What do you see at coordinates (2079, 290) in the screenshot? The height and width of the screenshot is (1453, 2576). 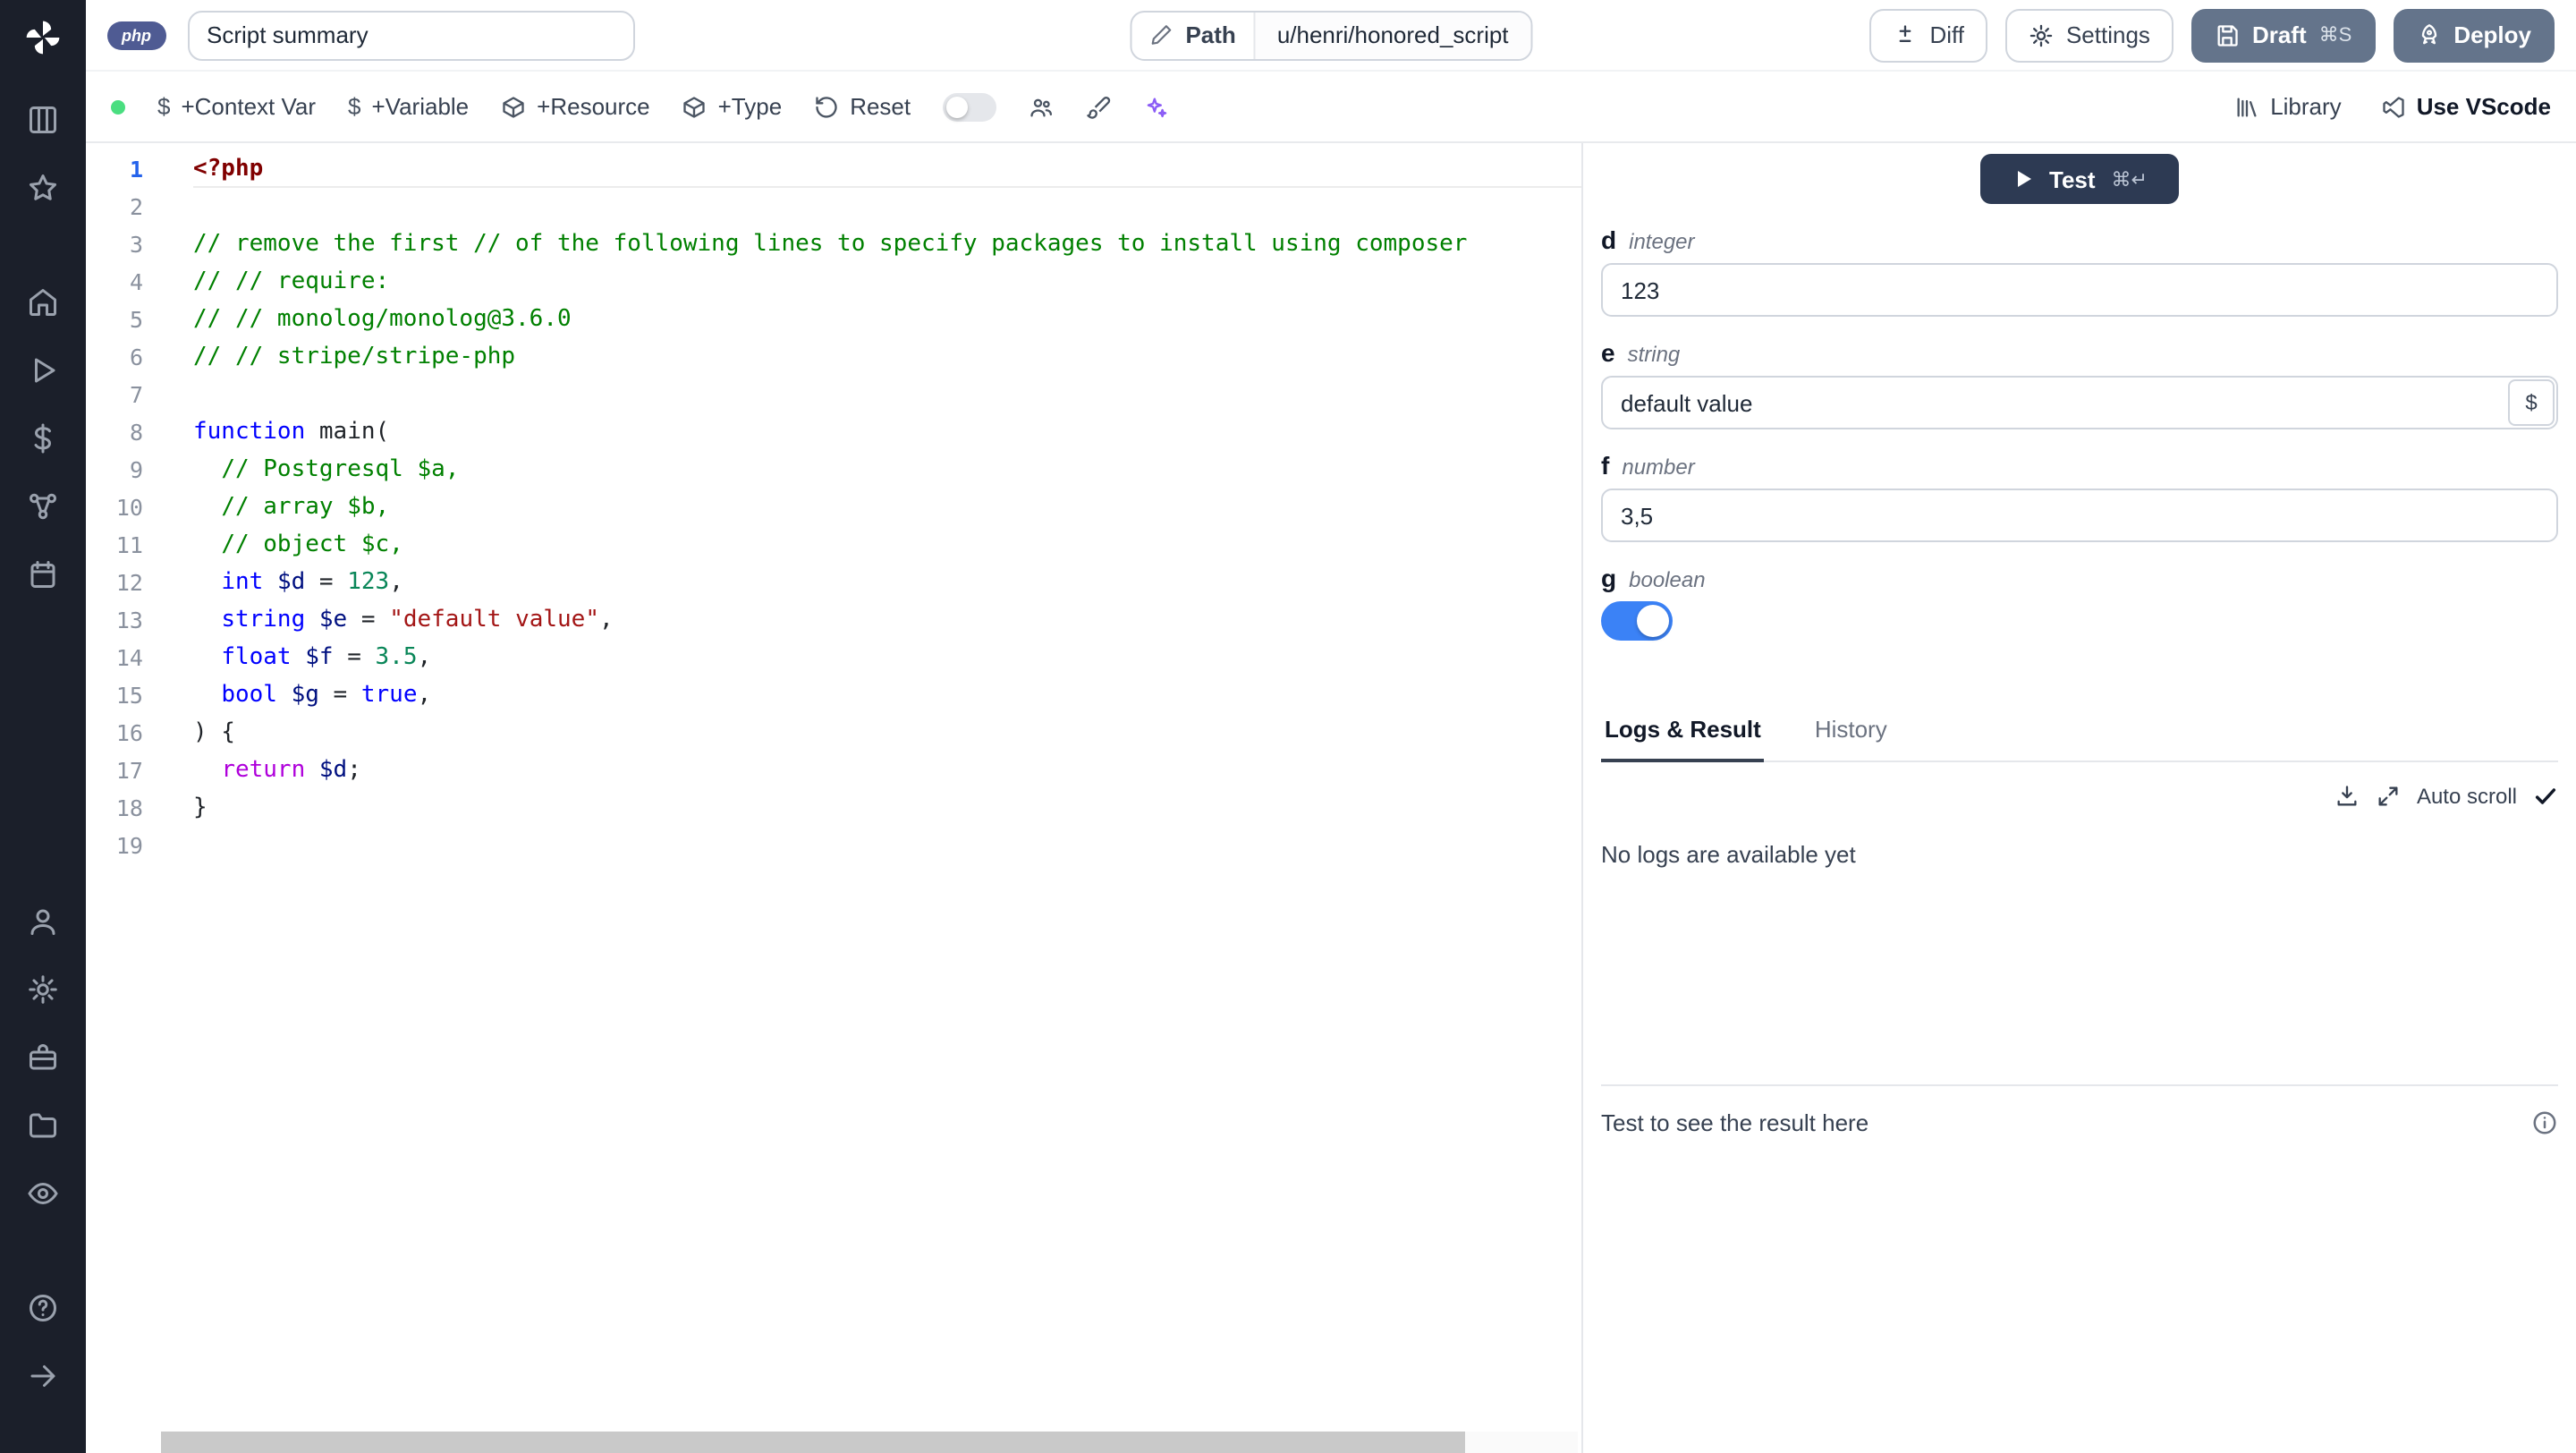 I see `field-d-input` at bounding box center [2079, 290].